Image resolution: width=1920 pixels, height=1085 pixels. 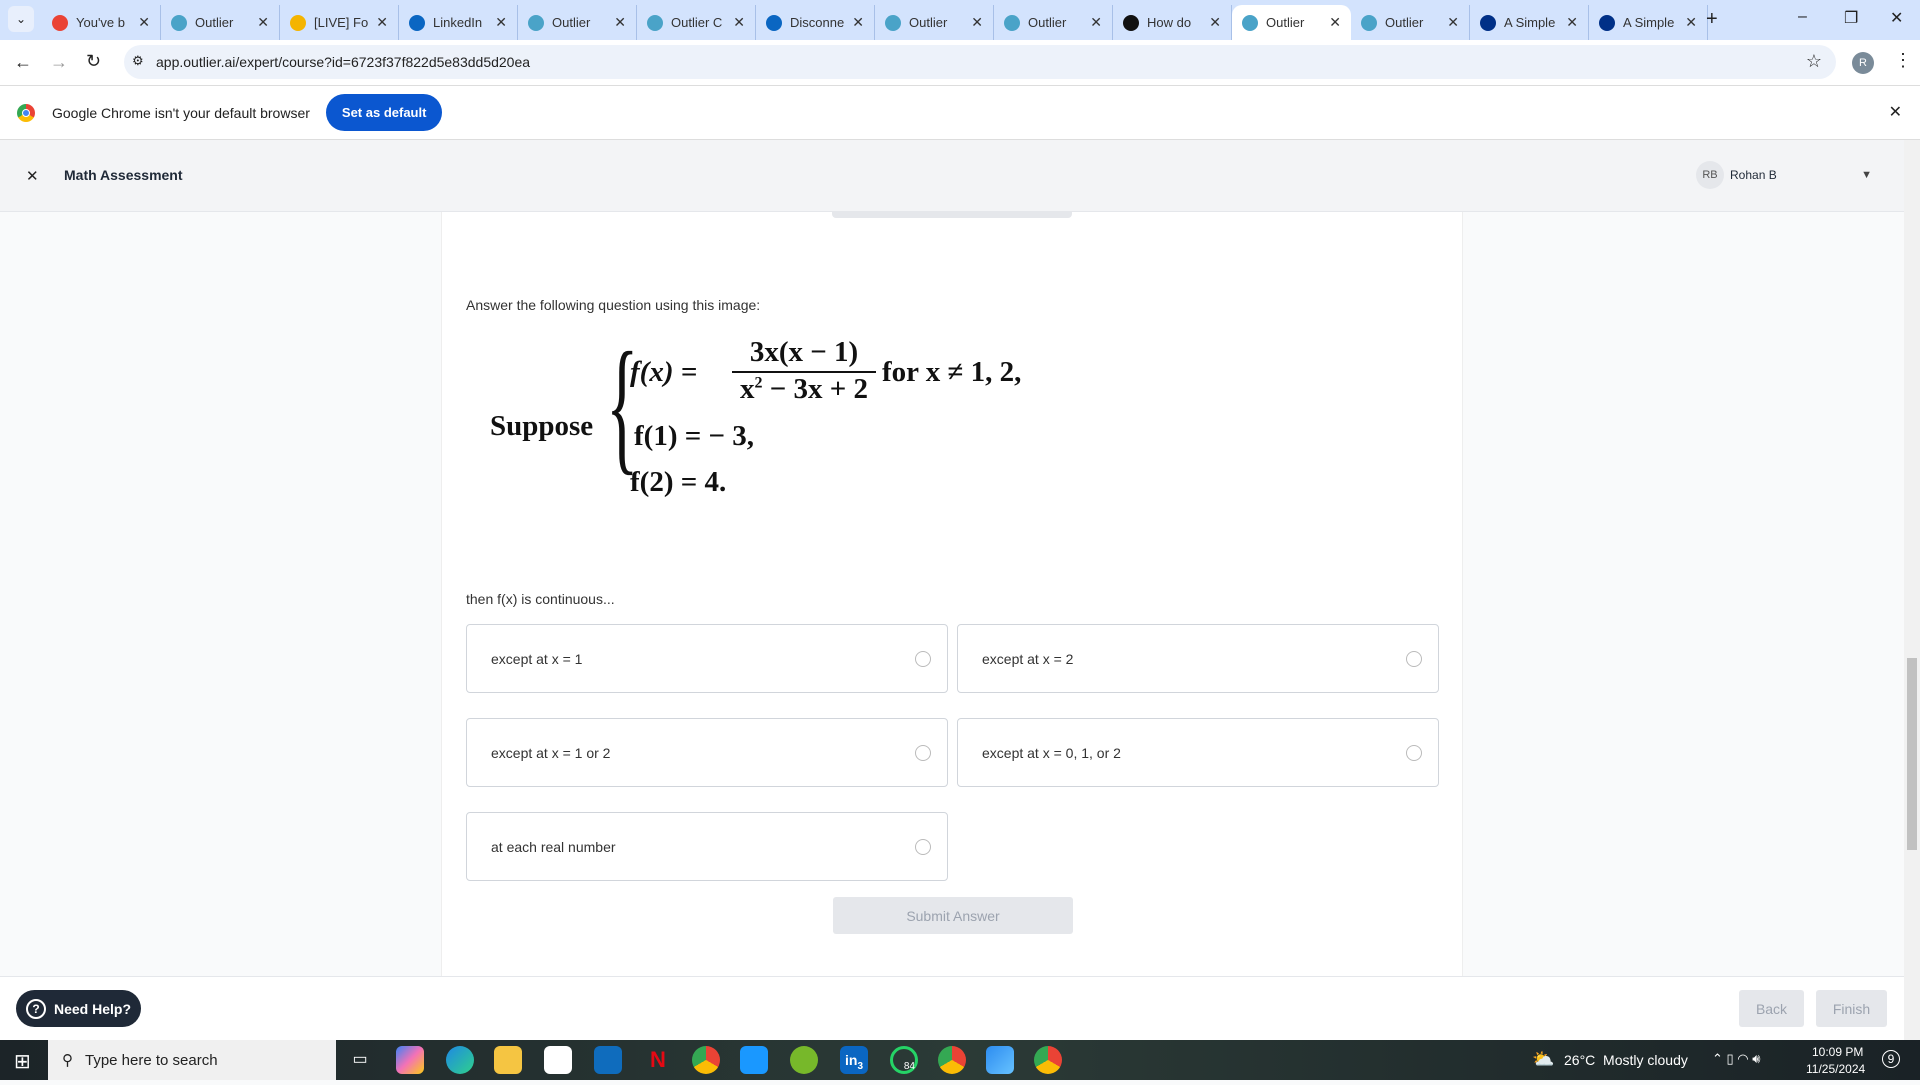 I want to click on close-icon: ✕, so click(x=32, y=176).